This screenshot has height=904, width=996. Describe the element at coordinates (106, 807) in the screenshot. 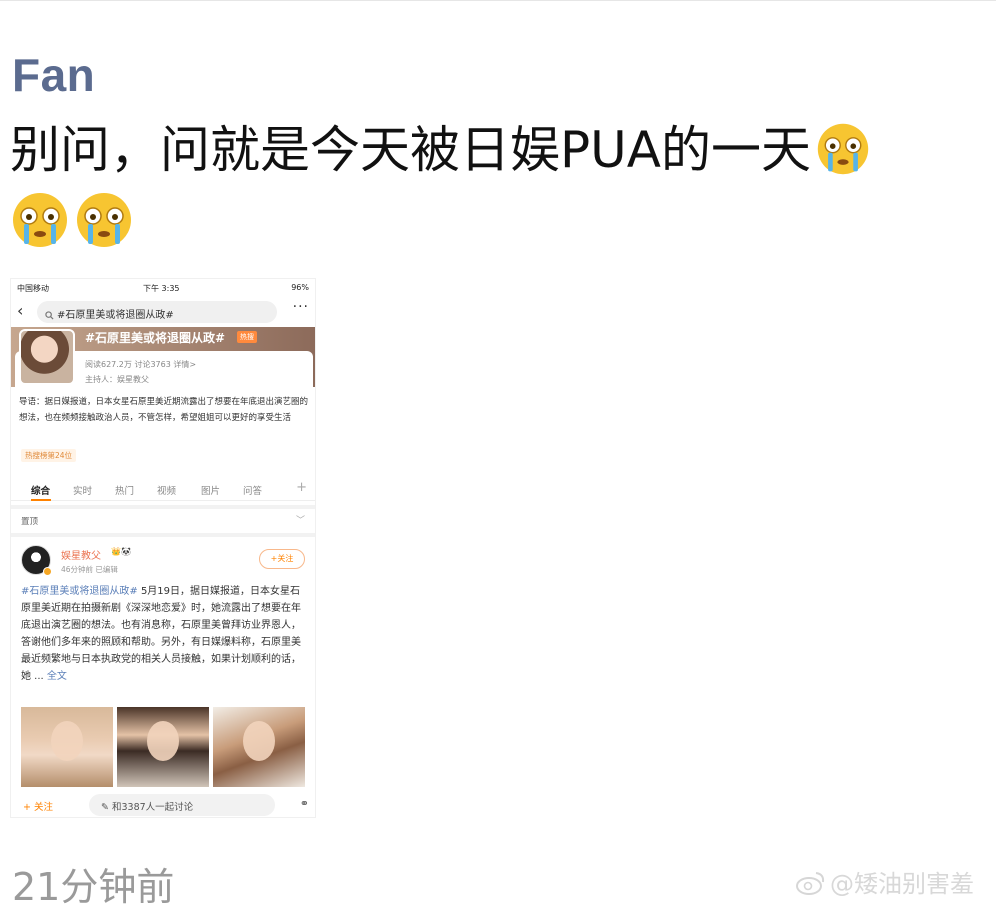

I see `edit-icon: ✎` at that location.